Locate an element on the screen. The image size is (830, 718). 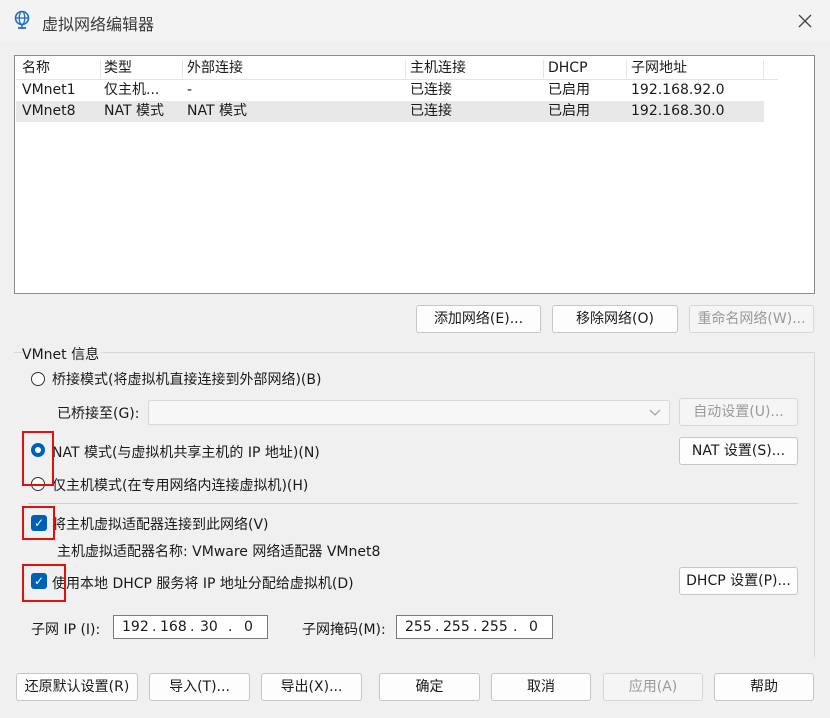
cell-type: NAT 模式 is located at coordinates (134, 111).